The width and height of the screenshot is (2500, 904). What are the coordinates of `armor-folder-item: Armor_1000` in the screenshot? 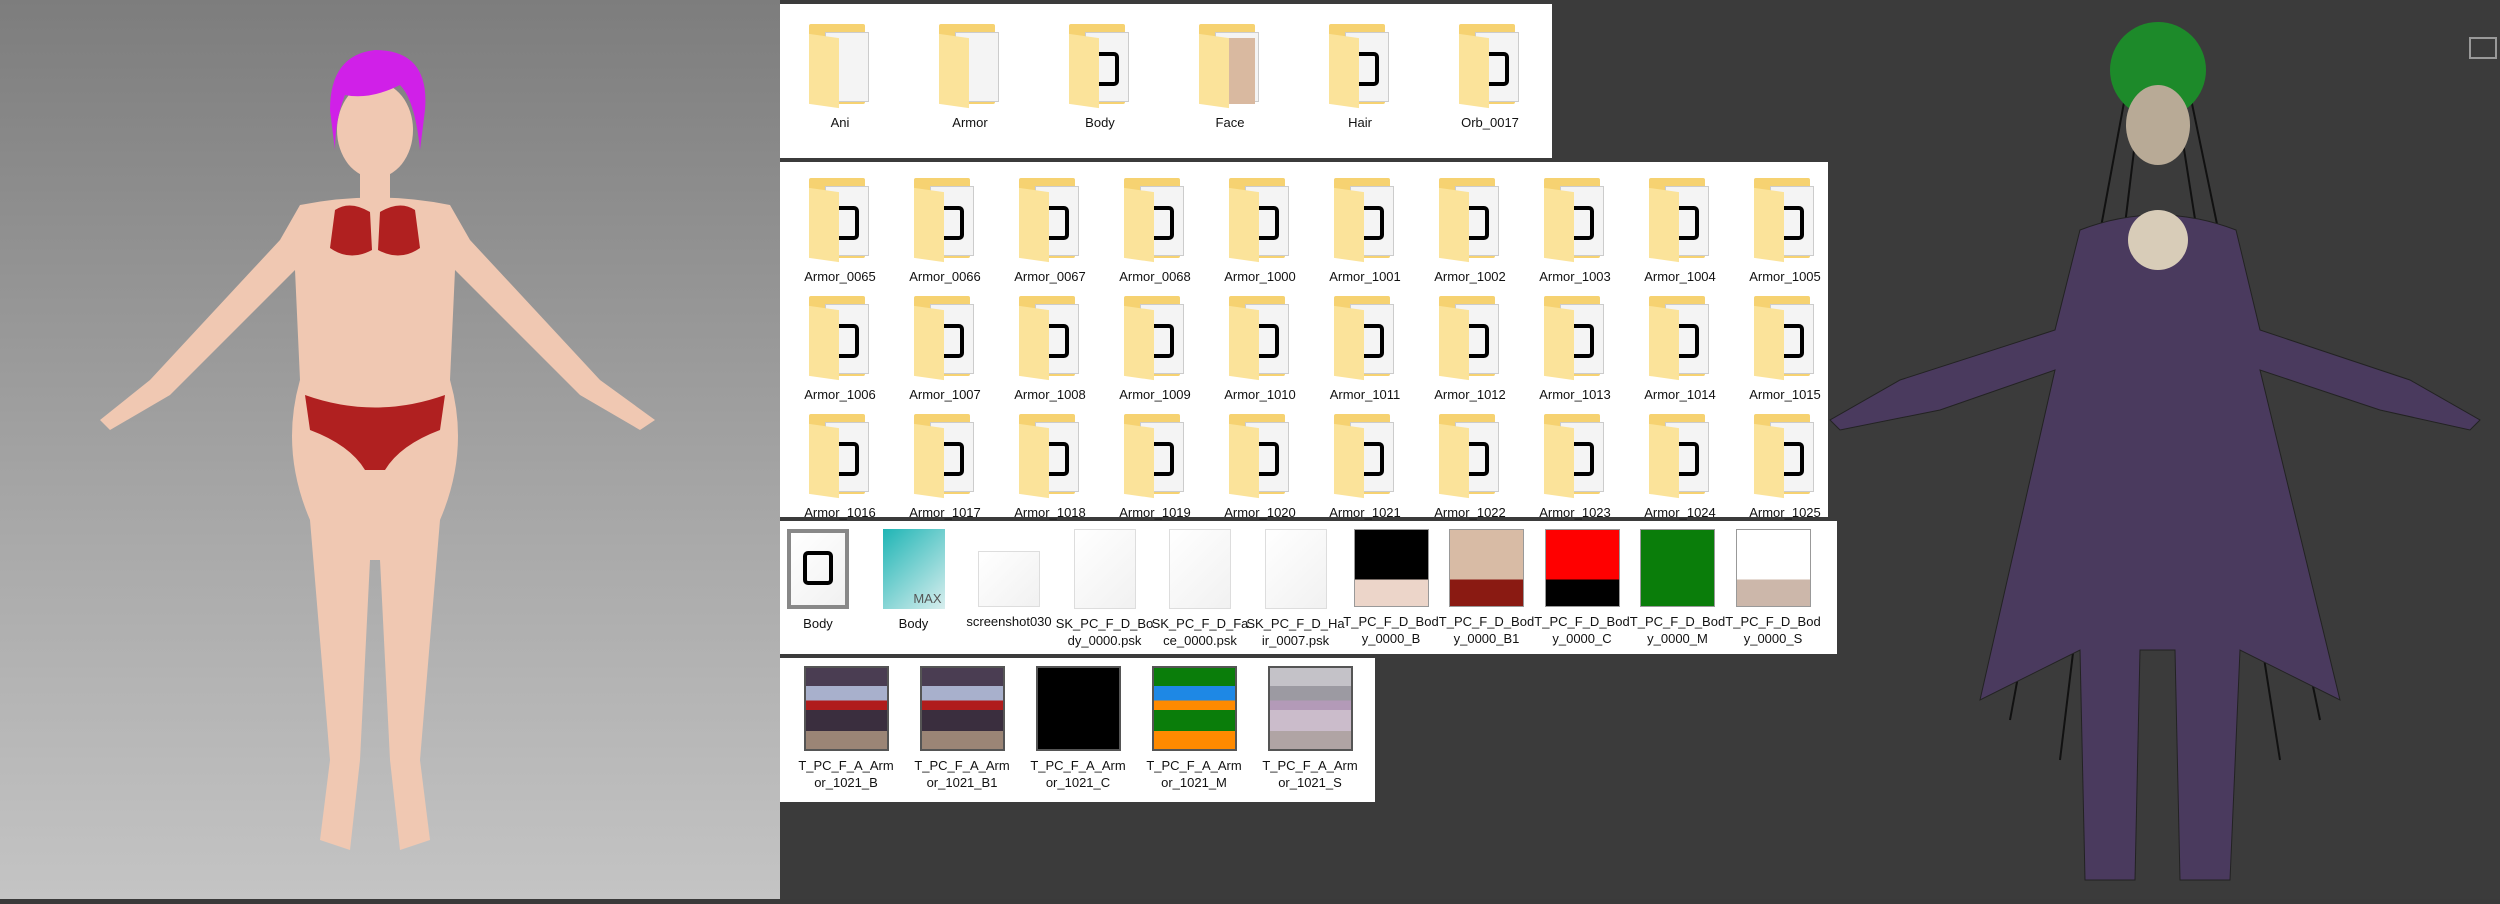 It's located at (1260, 228).